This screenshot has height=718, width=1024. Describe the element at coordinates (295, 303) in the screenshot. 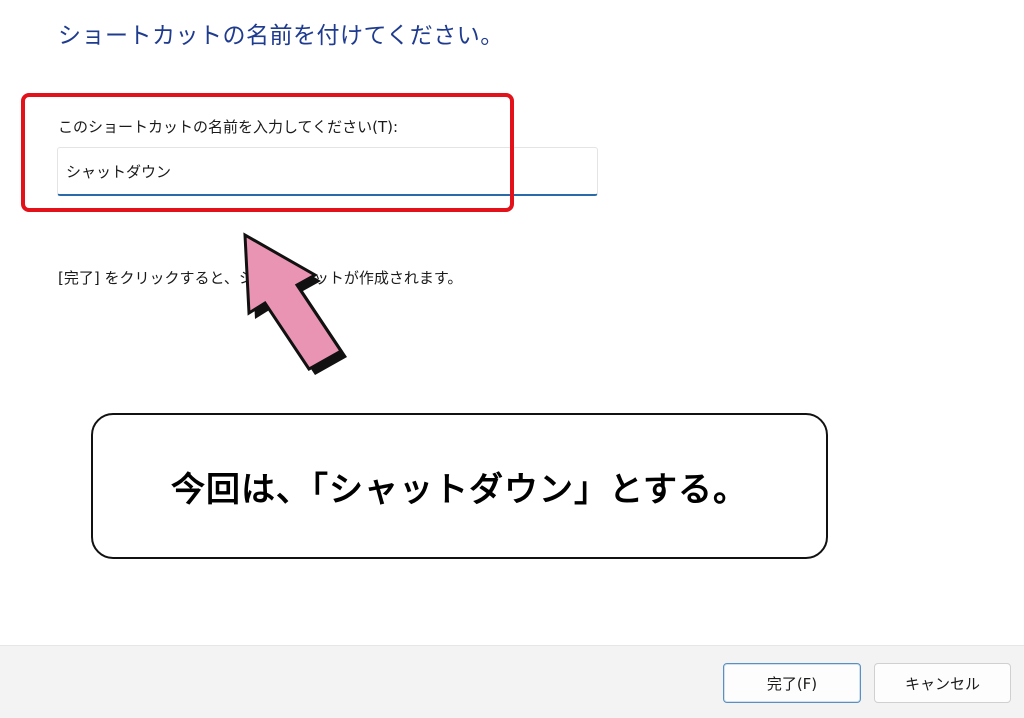

I see `up-left-arrow-icon` at that location.